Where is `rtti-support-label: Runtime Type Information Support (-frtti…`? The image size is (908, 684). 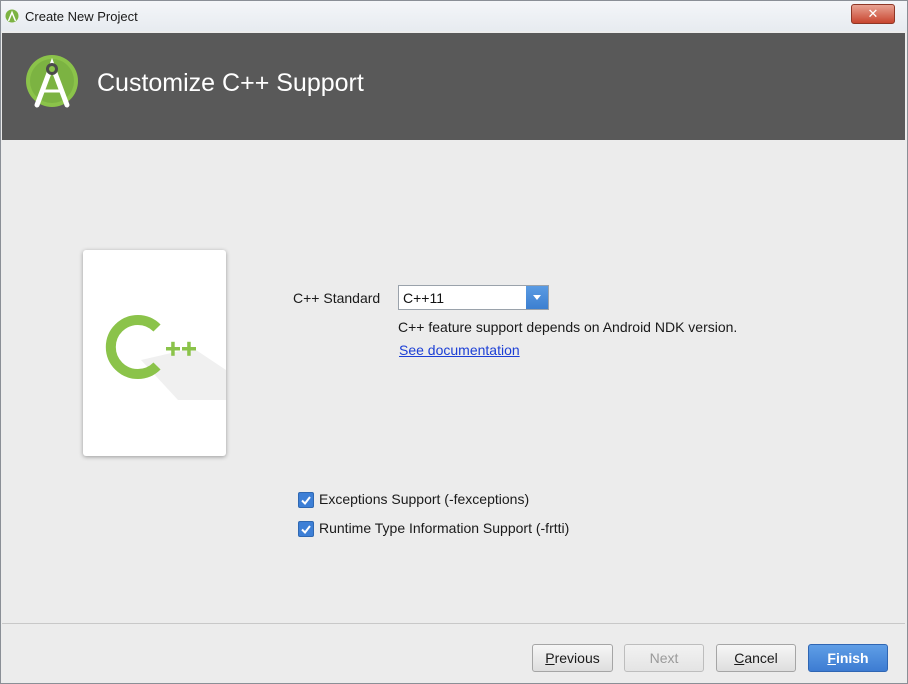
rtti-support-label: Runtime Type Information Support (-frtti… is located at coordinates (444, 528).